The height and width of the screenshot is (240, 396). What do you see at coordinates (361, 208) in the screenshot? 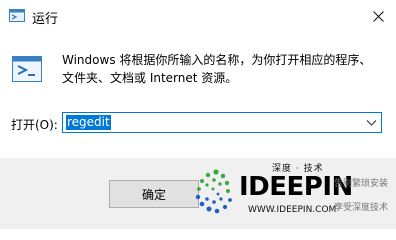
I see `watermark-side-text-2: 享受深度技术` at bounding box center [361, 208].